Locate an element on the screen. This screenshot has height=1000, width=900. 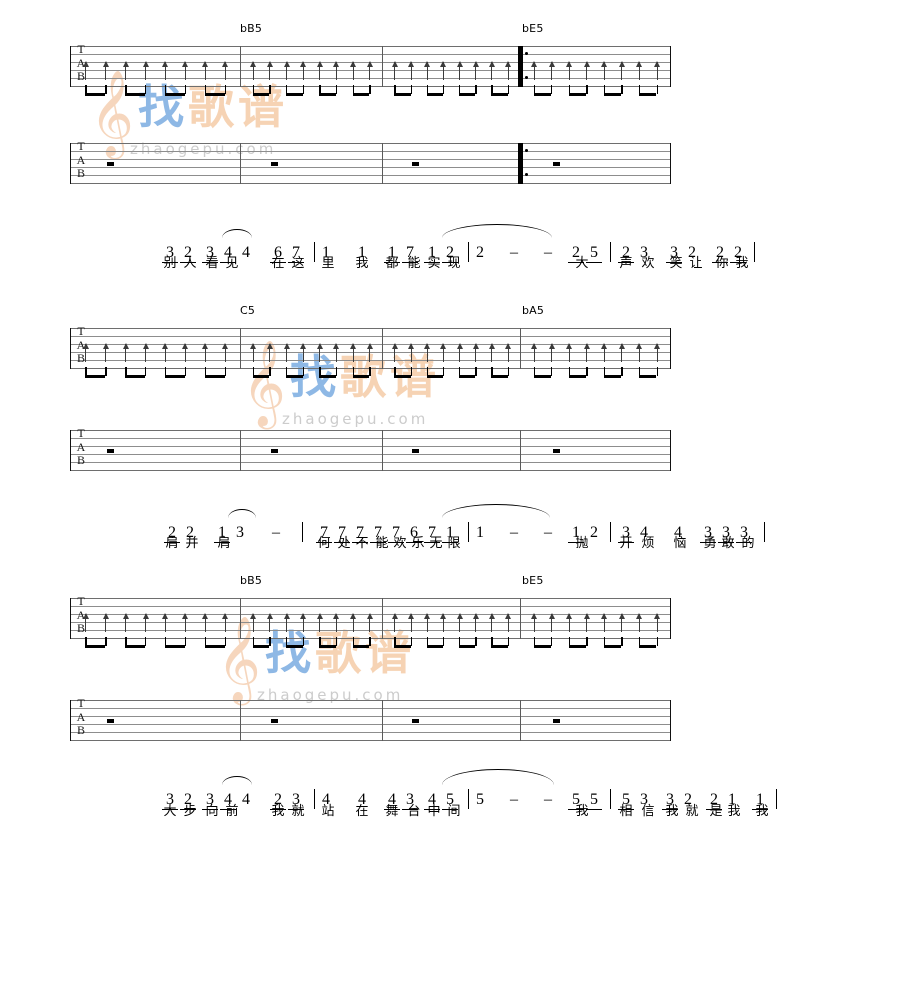
lyric-char: 处 is located at coordinates (344, 543).